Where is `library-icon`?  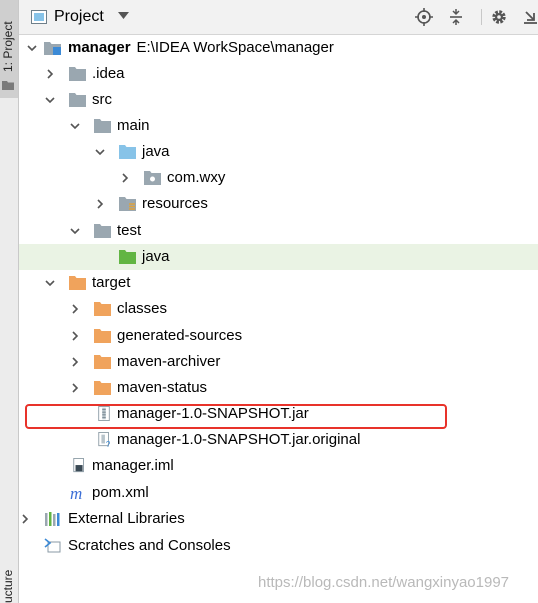
library-icon is located at coordinates (52, 519).